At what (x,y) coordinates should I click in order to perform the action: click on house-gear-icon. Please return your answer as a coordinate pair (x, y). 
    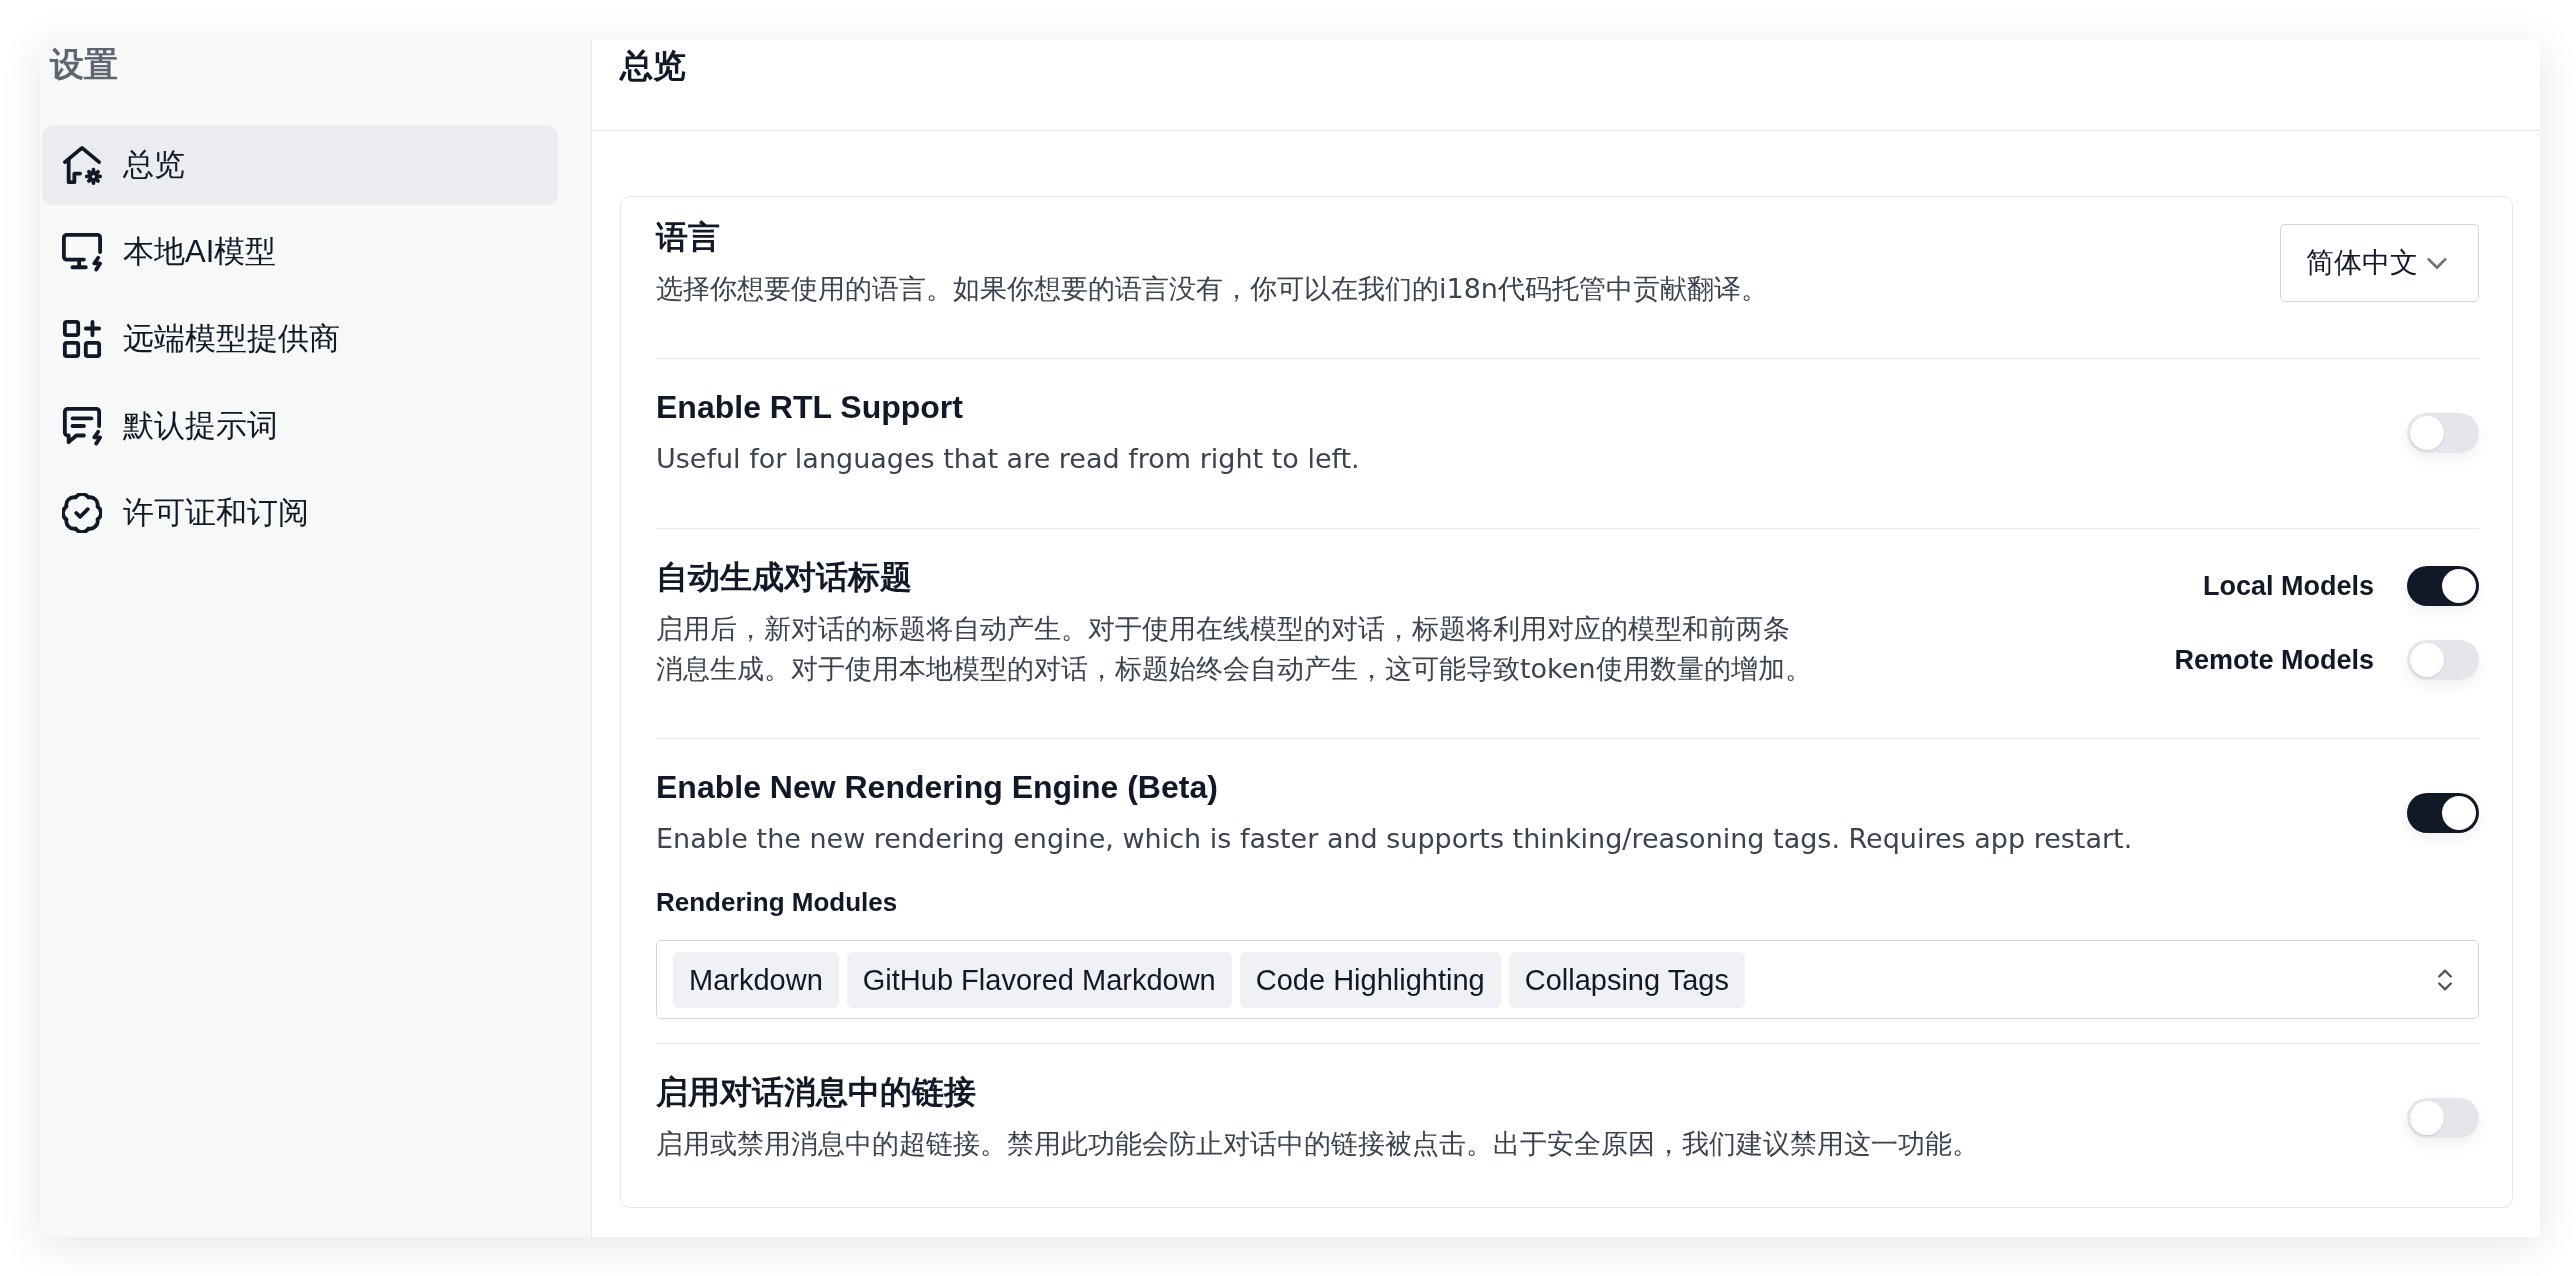
    Looking at the image, I should click on (82, 165).